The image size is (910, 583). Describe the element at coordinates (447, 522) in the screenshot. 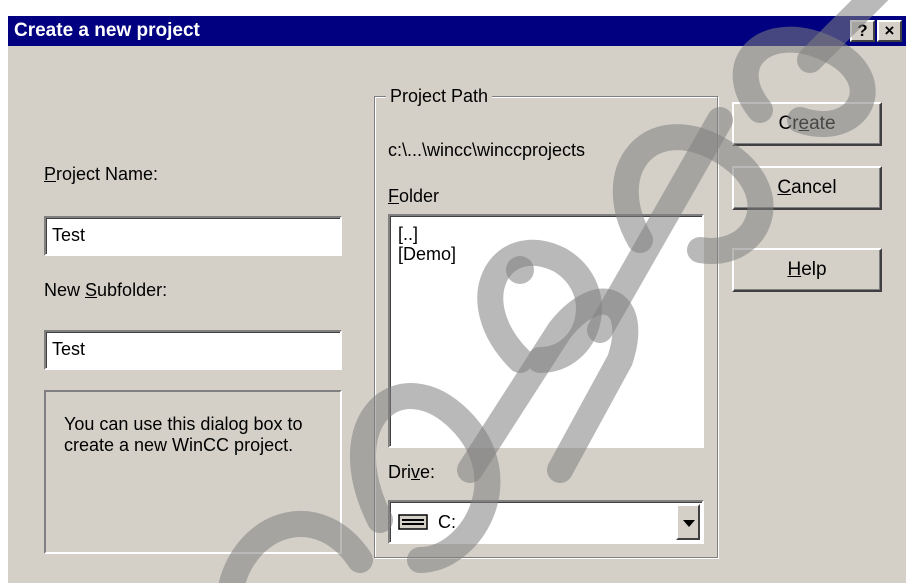

I see `drive-value: C:` at that location.